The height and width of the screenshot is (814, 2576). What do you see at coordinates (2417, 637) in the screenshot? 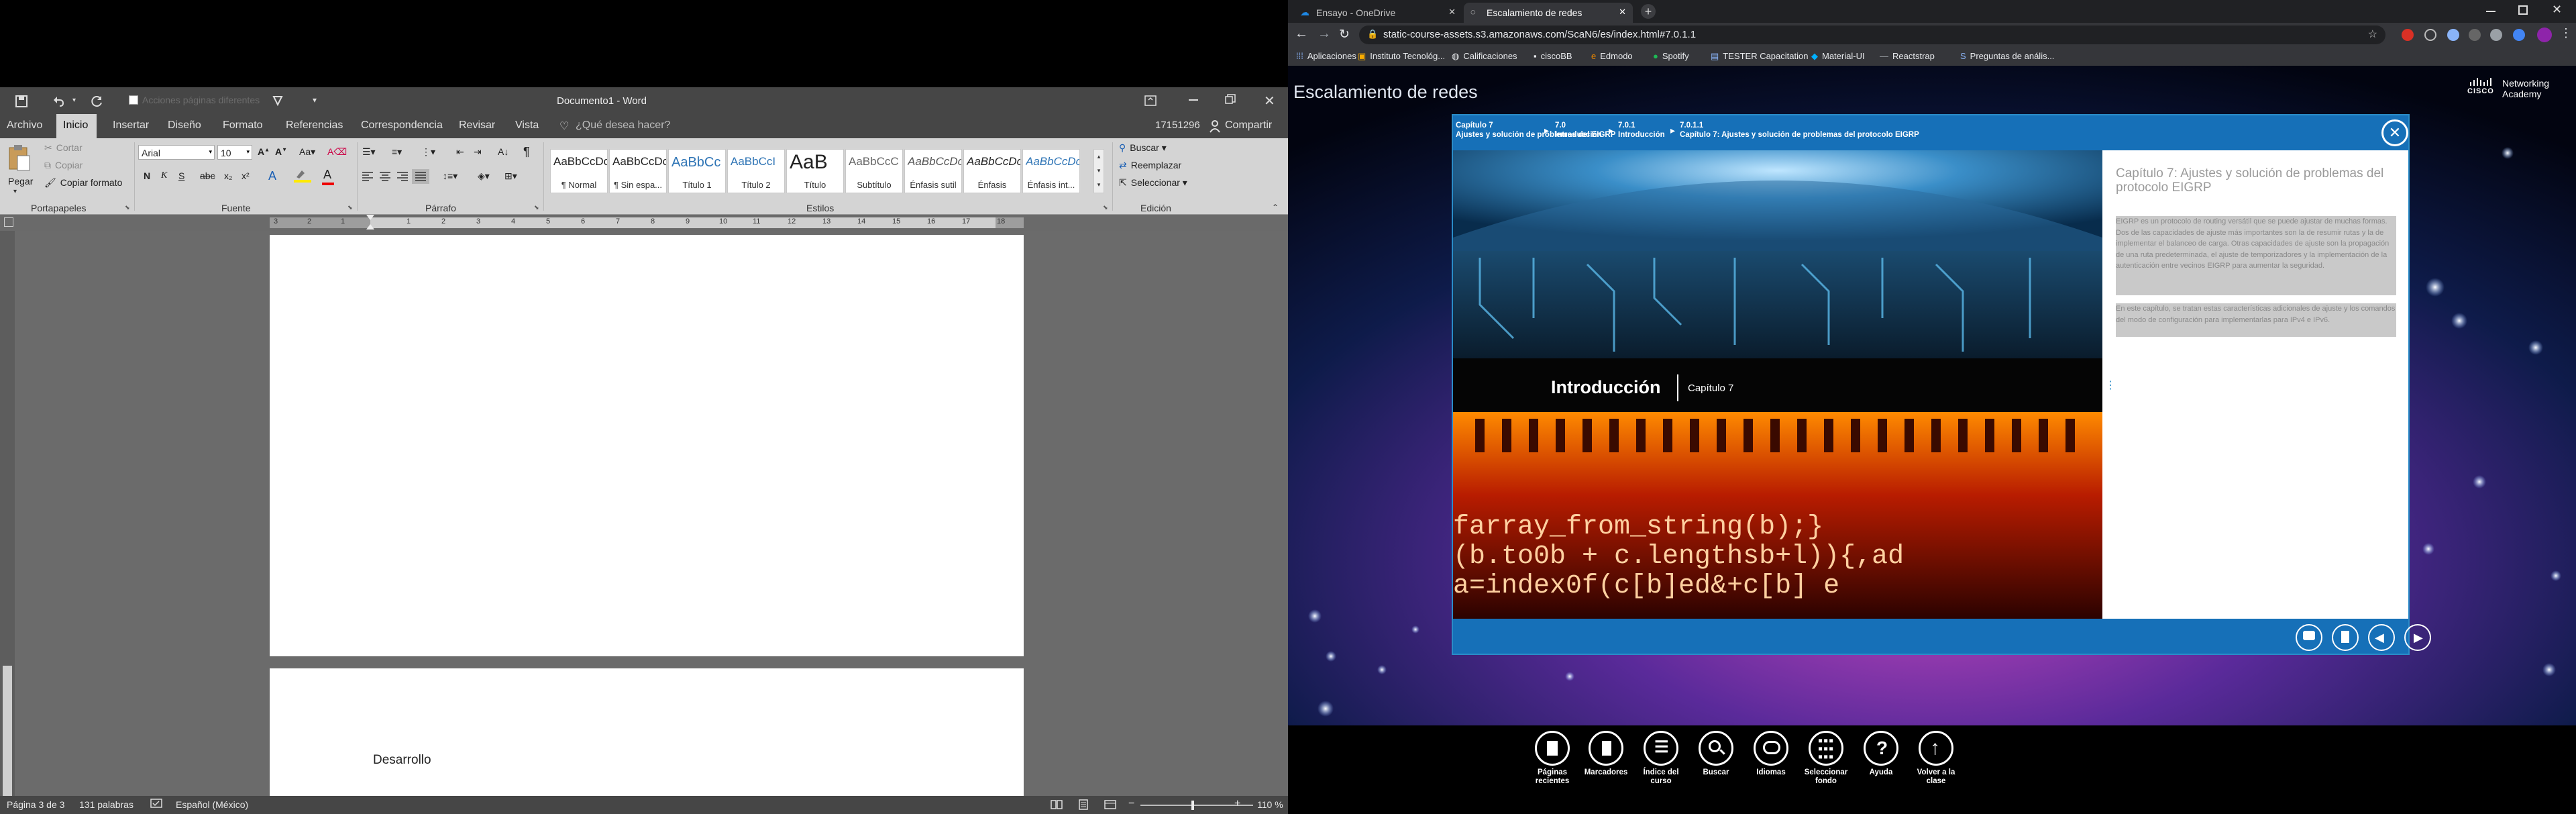
I see `next-page-button: ▶` at bounding box center [2417, 637].